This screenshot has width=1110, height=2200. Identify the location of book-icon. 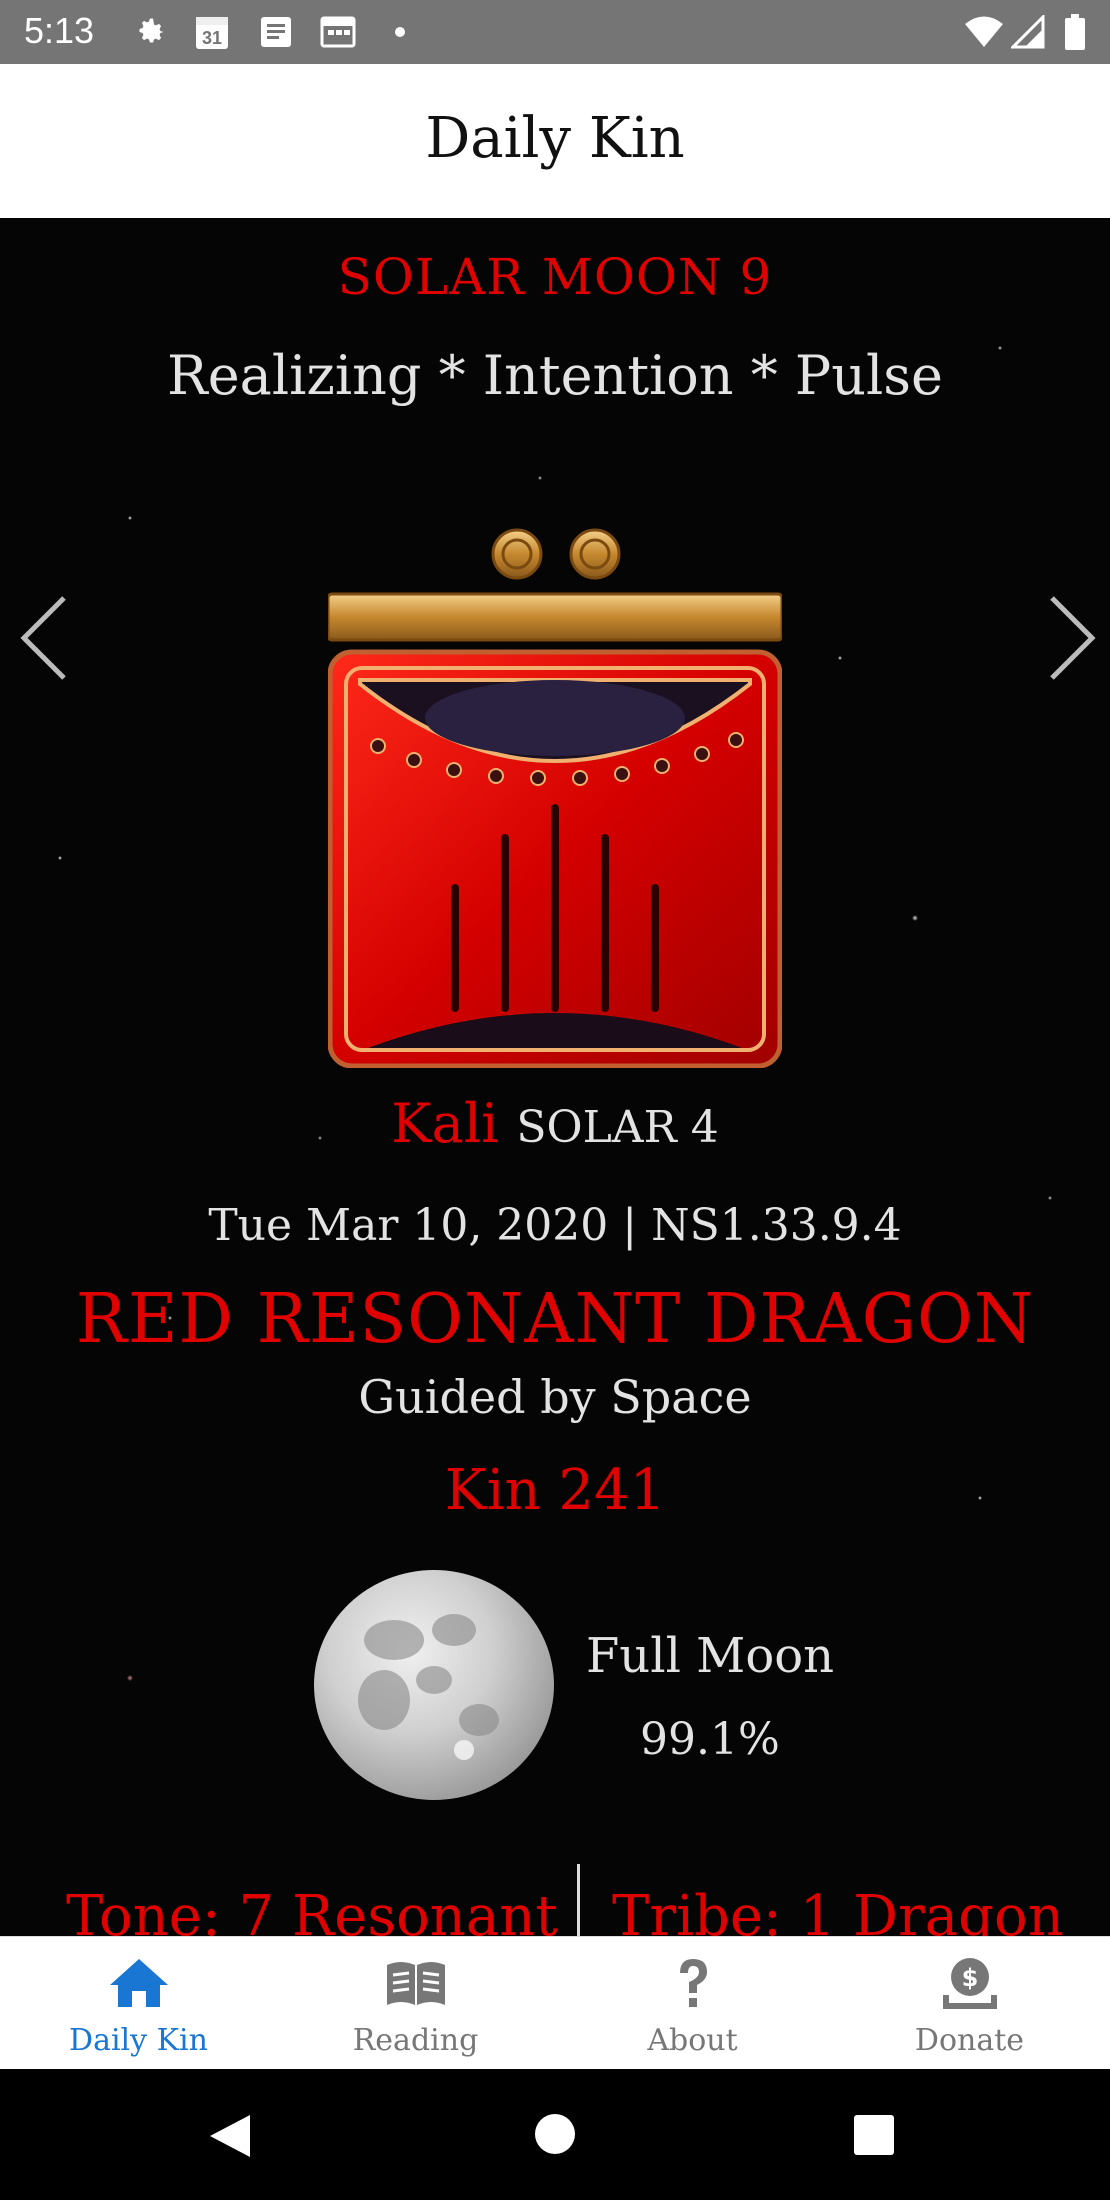
(416, 1983).